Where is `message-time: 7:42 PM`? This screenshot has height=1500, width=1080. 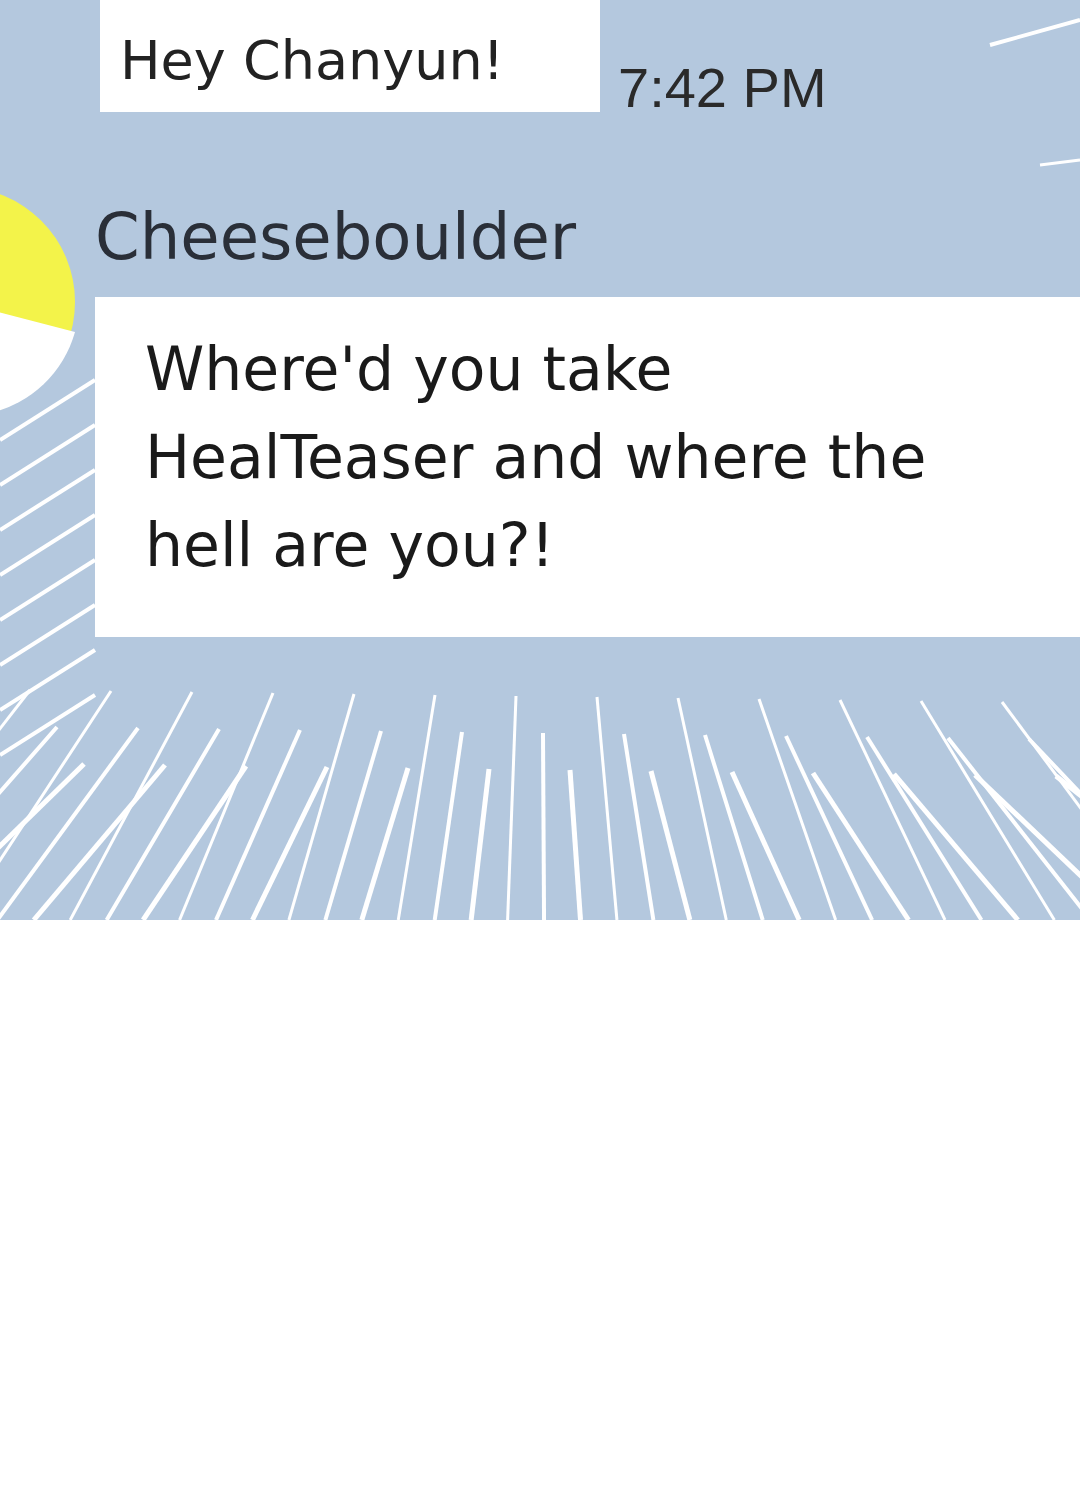 message-time: 7:42 PM is located at coordinates (722, 87).